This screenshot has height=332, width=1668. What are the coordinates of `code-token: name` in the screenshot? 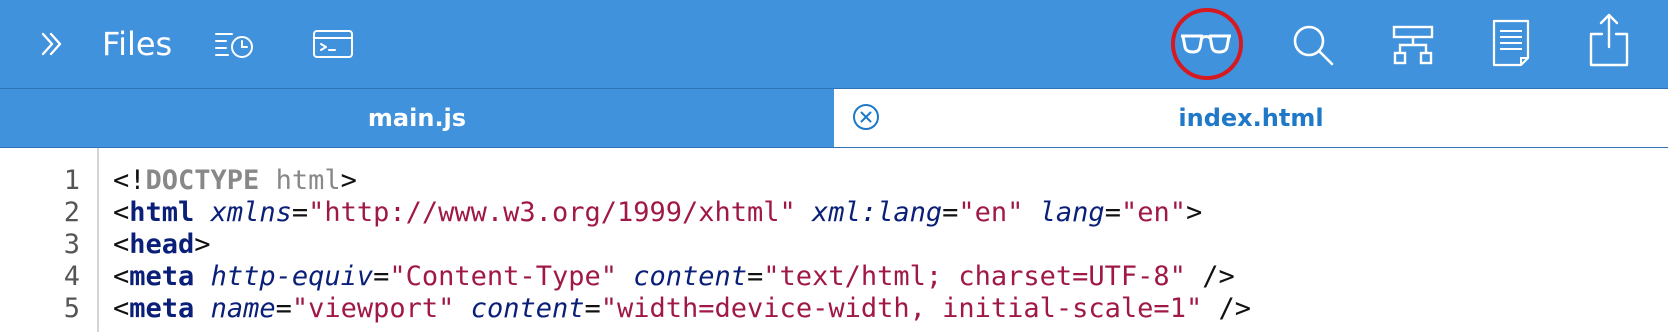 It's located at (243, 308).